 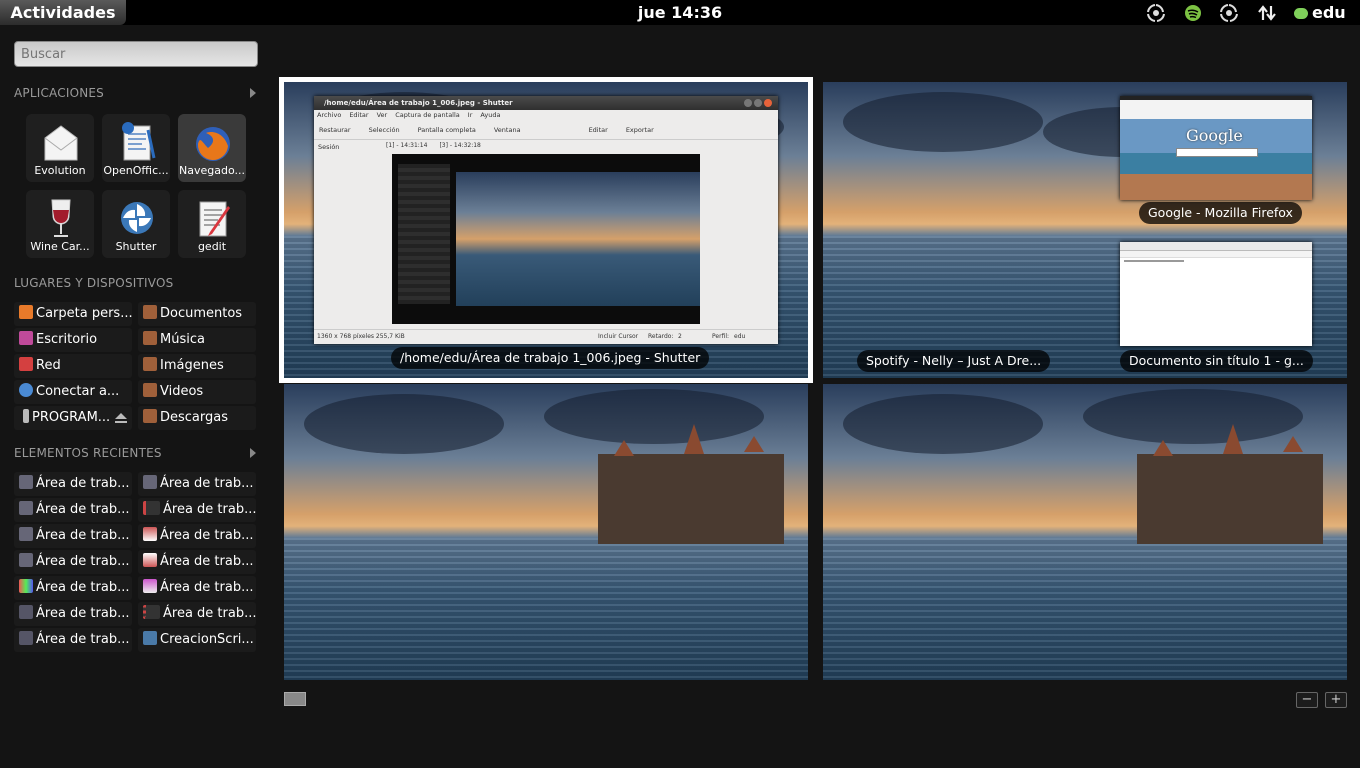 I want to click on places-title: LUGARES Y DISPOSITIVOS, so click(x=94, y=283).